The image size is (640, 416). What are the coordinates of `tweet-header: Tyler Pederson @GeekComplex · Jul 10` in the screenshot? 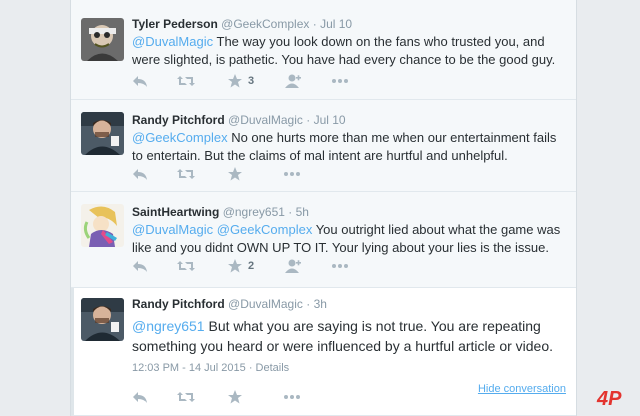 It's located at (349, 24).